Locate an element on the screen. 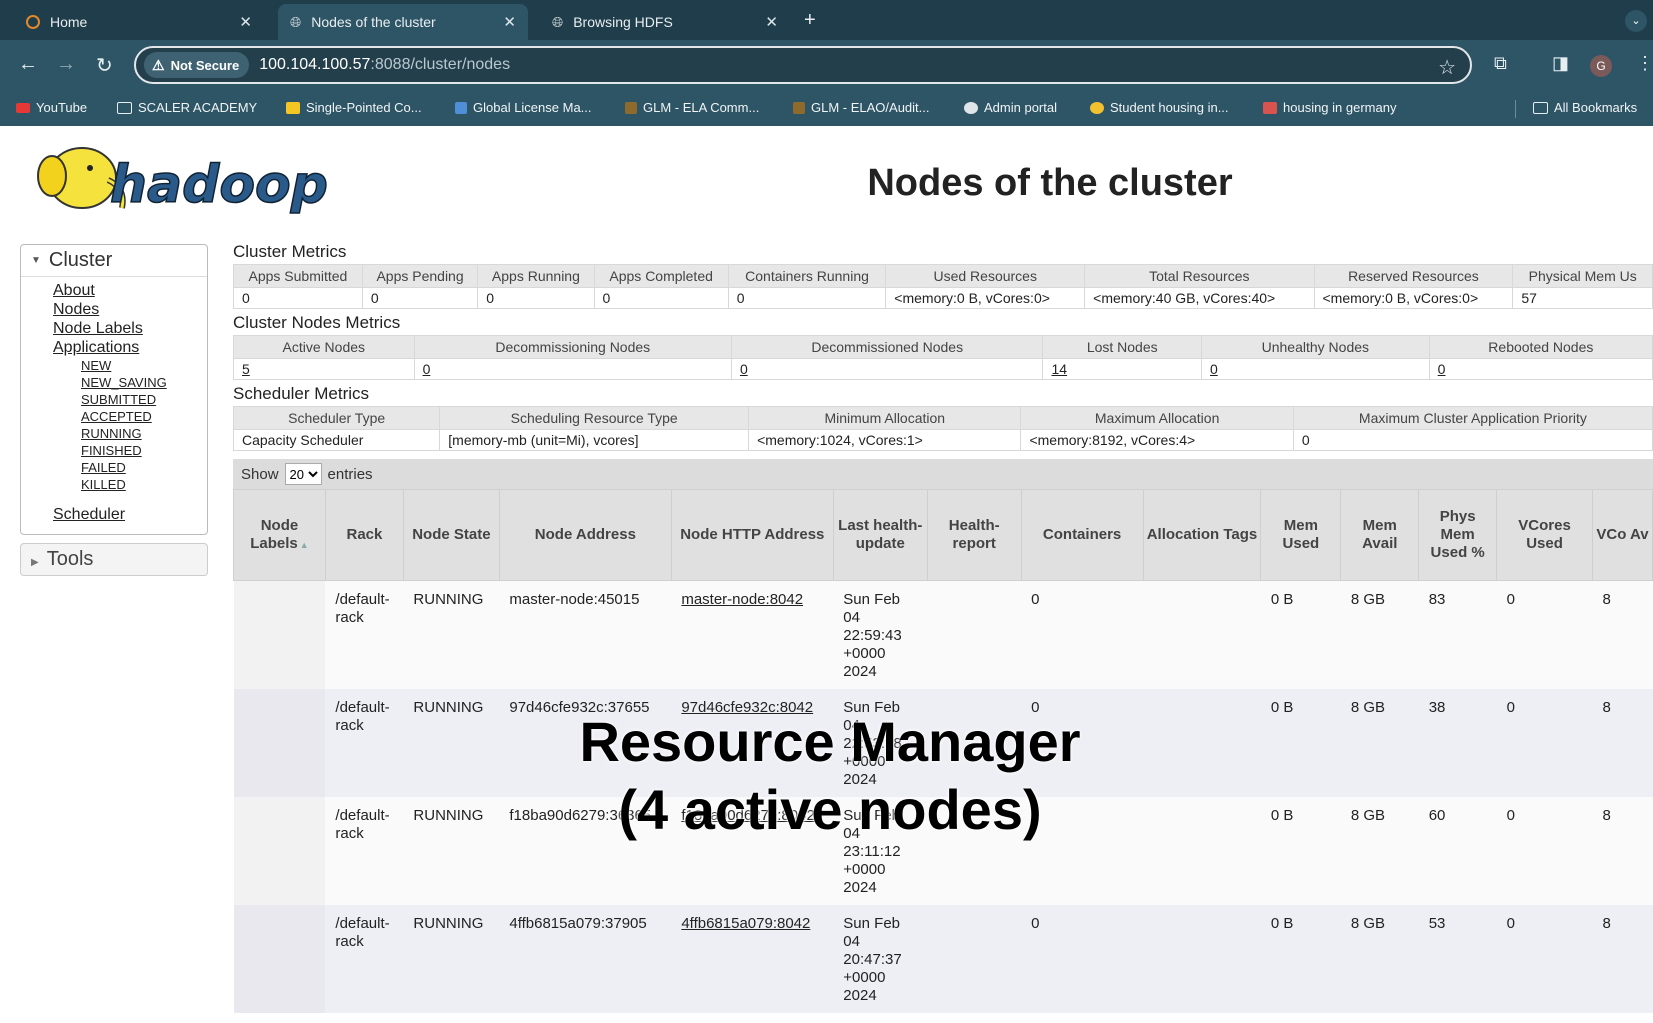 This screenshot has width=1653, height=1023. entries-per-page-select: 20 is located at coordinates (303, 474).